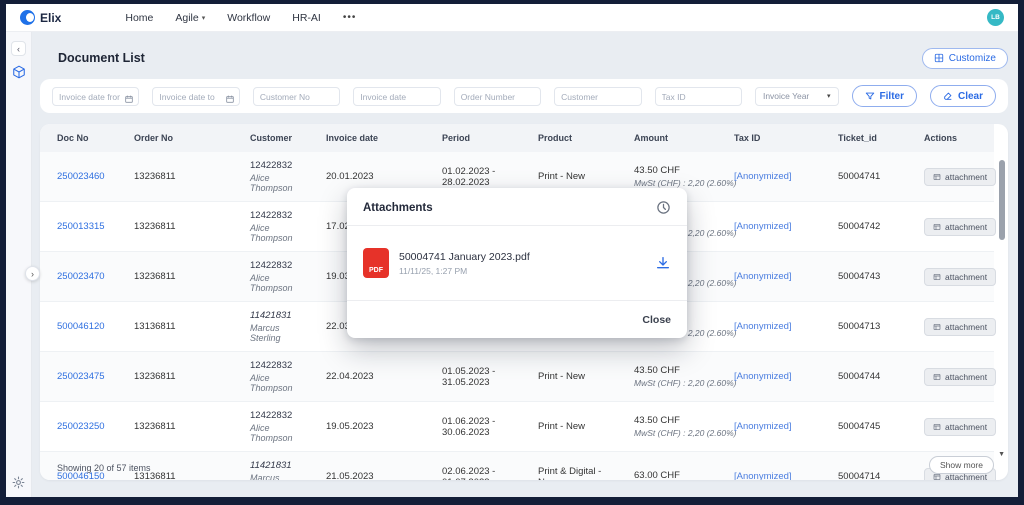 This screenshot has width=1024, height=505. Describe the element at coordinates (184, 326) in the screenshot. I see `order-no-cell: 13136811` at that location.